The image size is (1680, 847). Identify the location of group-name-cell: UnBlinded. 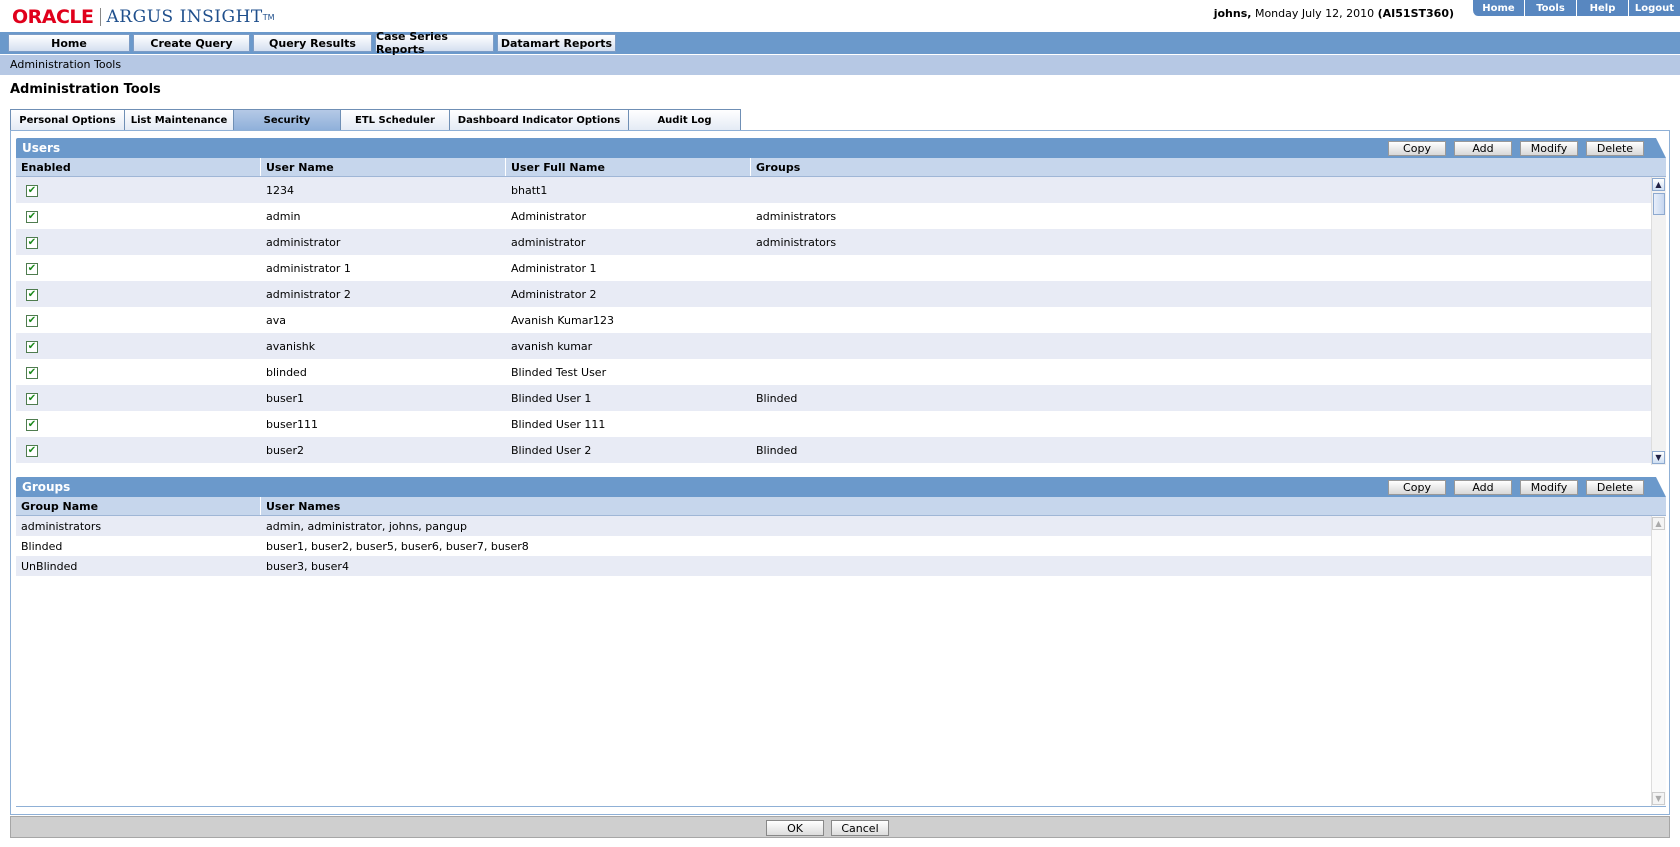
(49, 566).